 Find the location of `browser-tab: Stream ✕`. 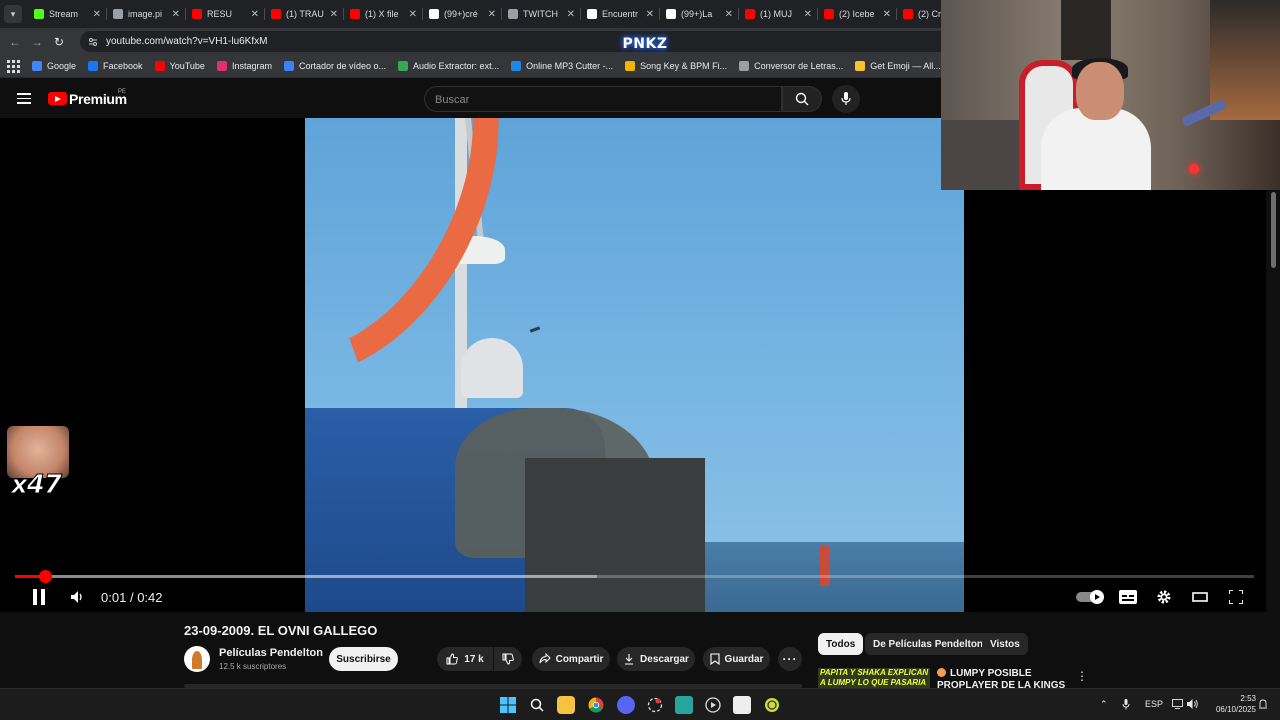

browser-tab: Stream ✕ is located at coordinates (67, 14).